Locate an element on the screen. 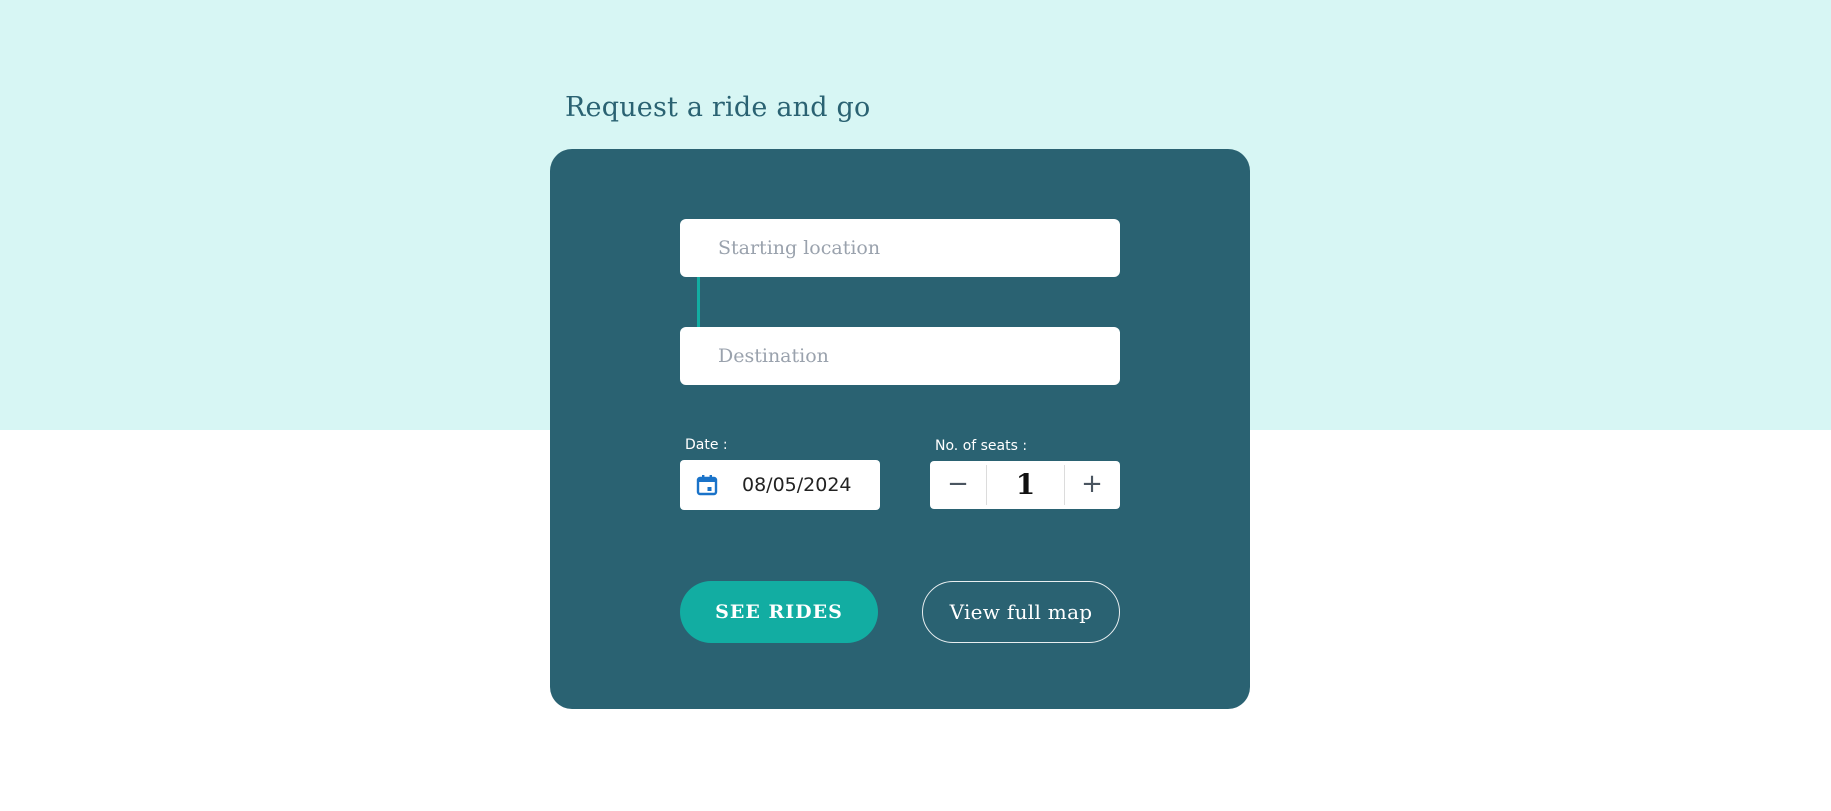 This screenshot has height=811, width=1831. starting-location-field is located at coordinates (900, 248).